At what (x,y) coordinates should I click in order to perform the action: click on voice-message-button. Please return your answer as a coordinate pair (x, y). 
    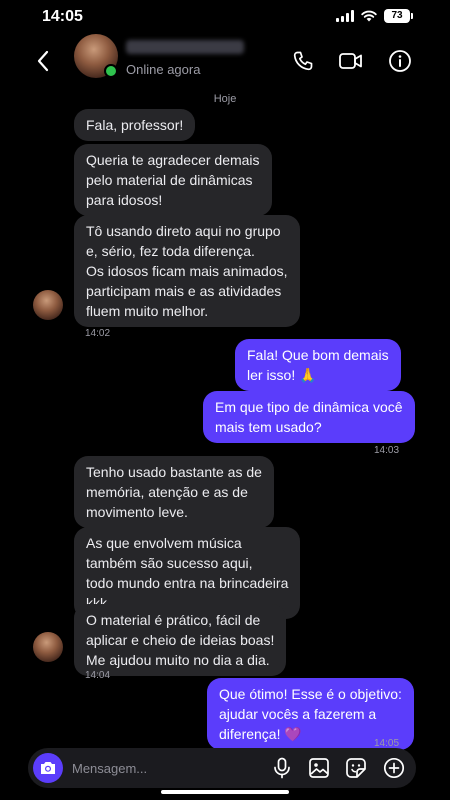
    Looking at the image, I should click on (282, 768).